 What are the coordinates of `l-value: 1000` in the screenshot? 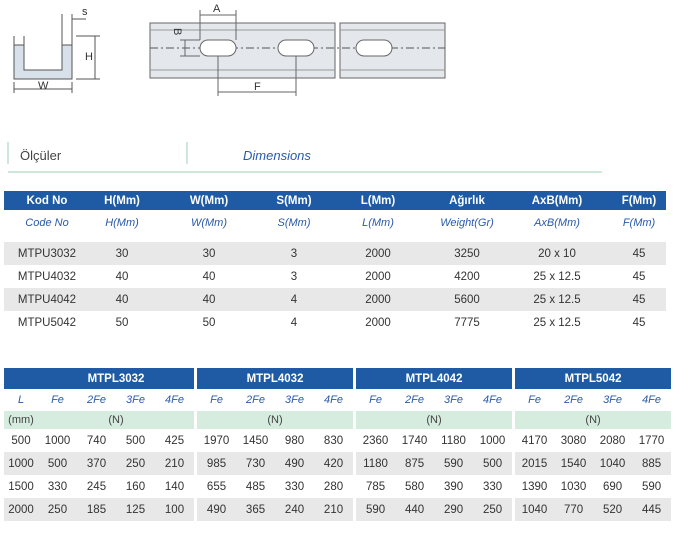 It's located at (21, 463).